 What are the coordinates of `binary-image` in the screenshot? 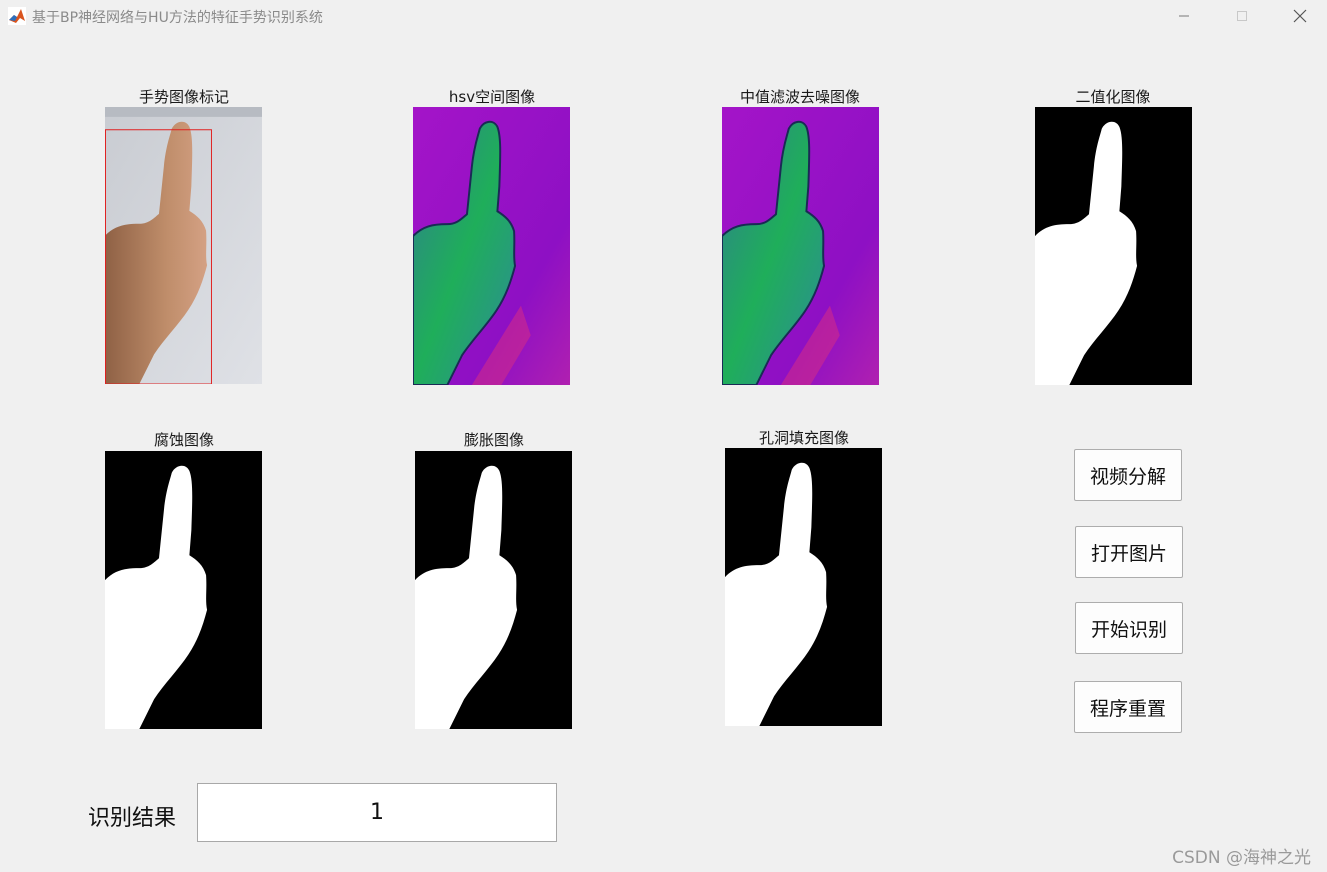 It's located at (1113, 246).